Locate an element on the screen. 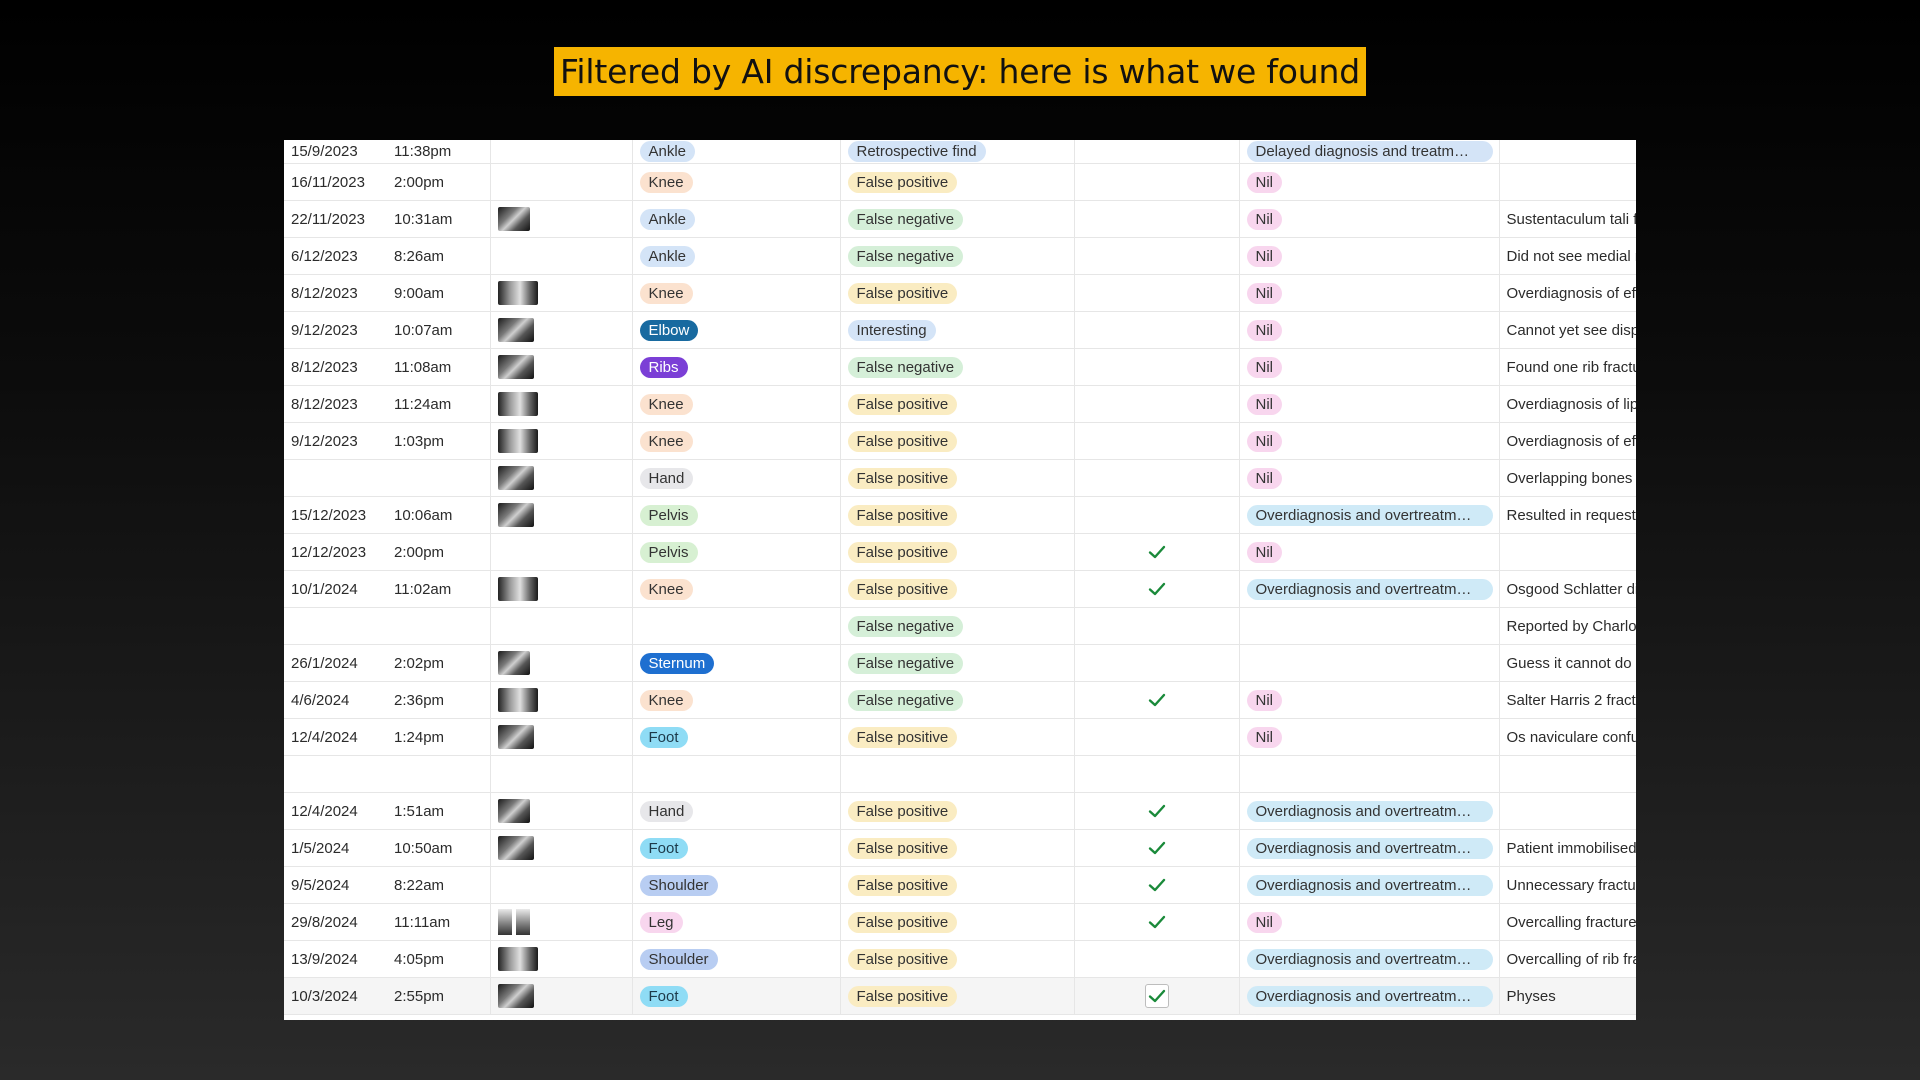 The width and height of the screenshot is (1920, 1080). date-cell: 15/9/2023 is located at coordinates (335, 152).